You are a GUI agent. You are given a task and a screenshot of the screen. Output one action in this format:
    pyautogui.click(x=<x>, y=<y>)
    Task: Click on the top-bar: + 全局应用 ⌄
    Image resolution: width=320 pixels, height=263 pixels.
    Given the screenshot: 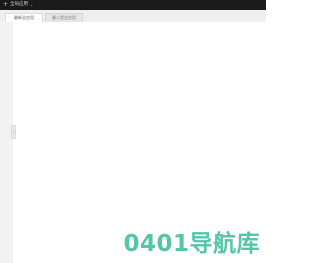 What is the action you would take?
    pyautogui.click(x=133, y=5)
    